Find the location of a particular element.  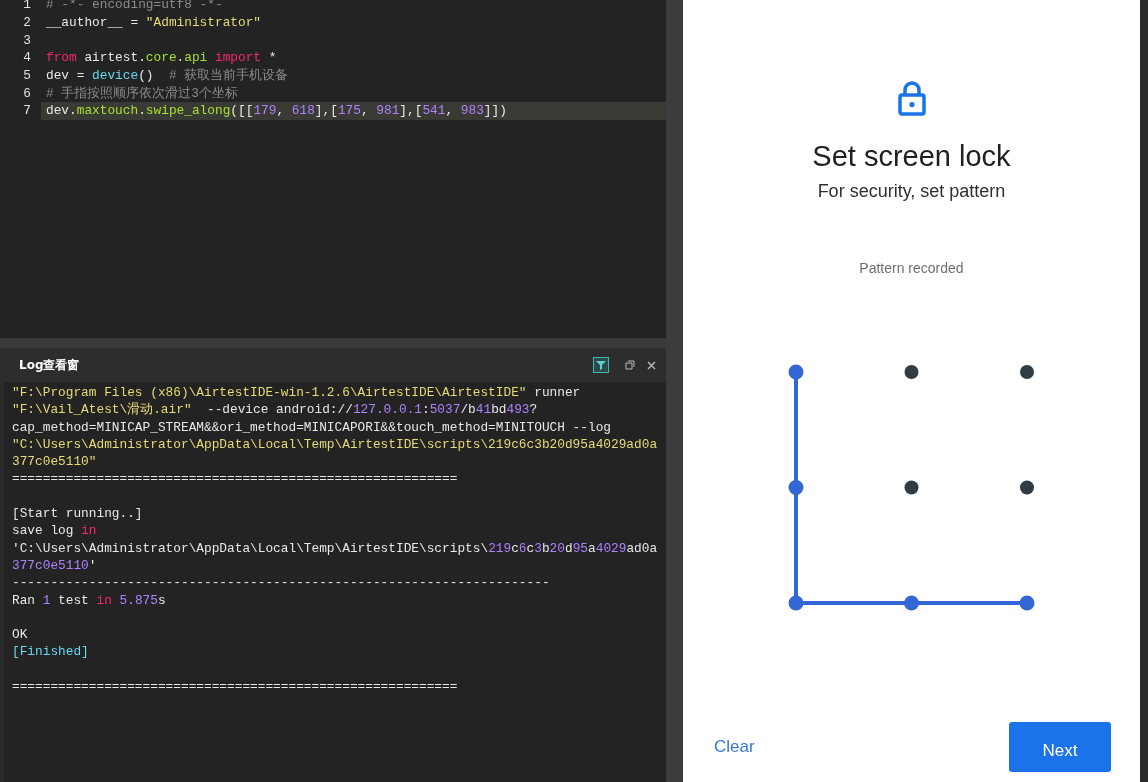

status-text: Pattern recorded is located at coordinates (911, 268).